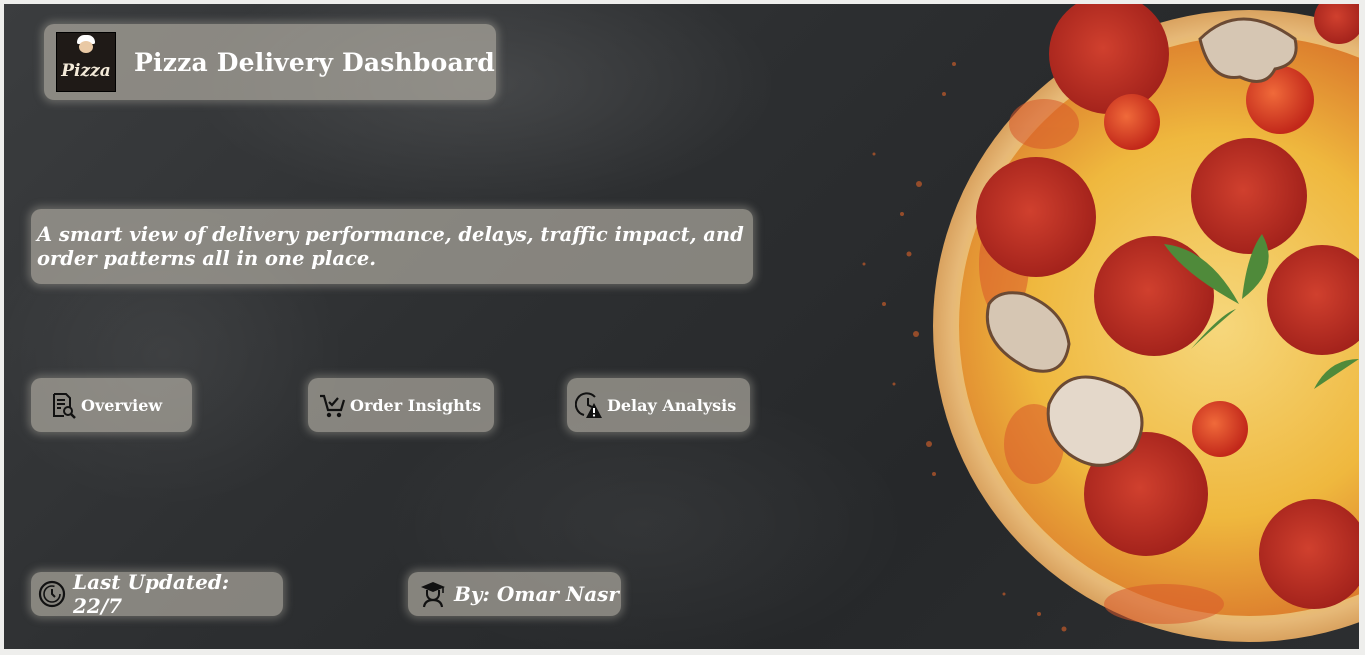  What do you see at coordinates (416, 405) in the screenshot?
I see `order-insights-label: Order Insights` at bounding box center [416, 405].